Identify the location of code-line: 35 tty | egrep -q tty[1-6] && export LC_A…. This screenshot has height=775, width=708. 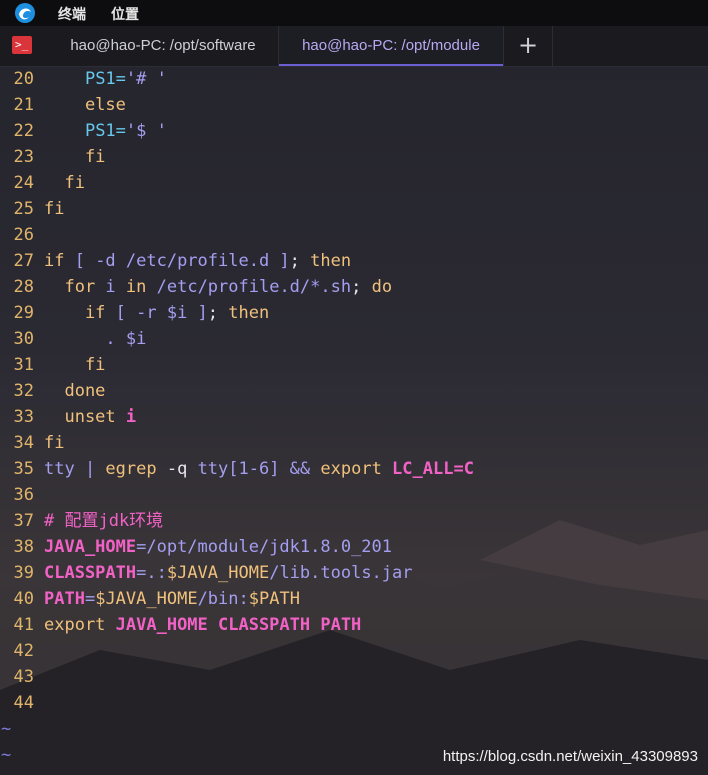
(354, 469).